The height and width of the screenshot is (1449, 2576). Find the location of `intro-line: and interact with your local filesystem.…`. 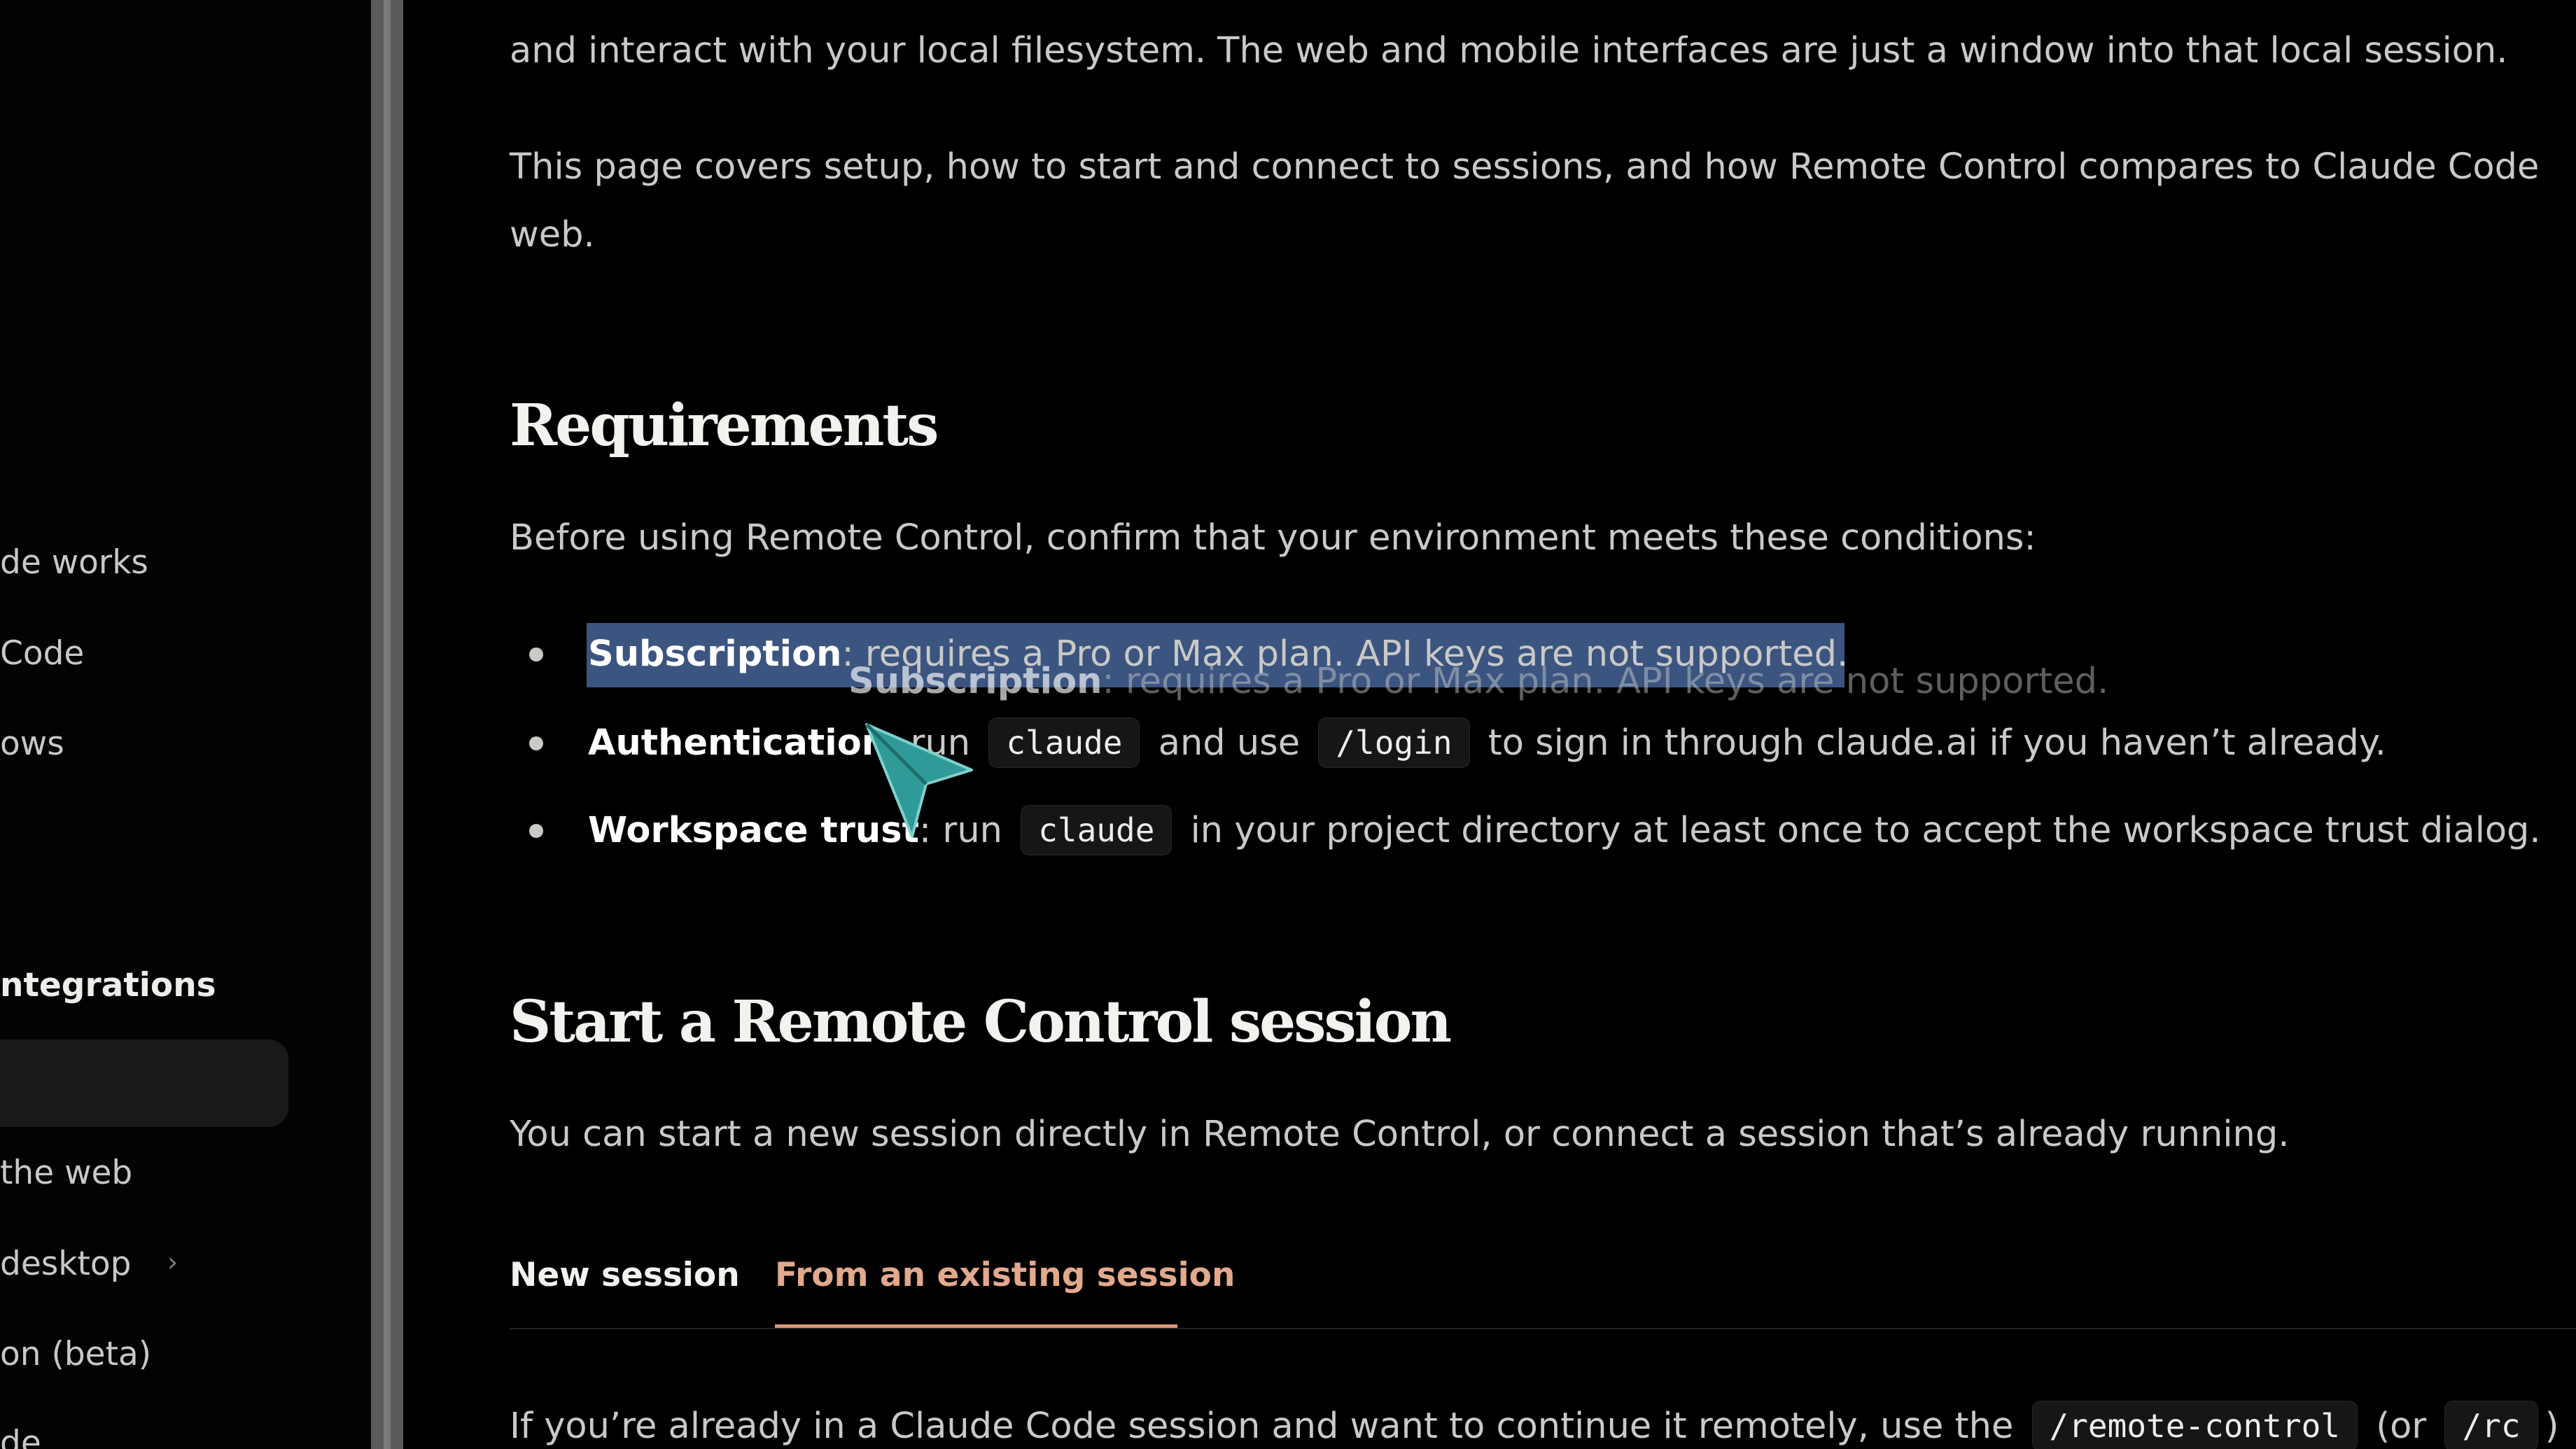

intro-line: and interact with your local filesystem.… is located at coordinates (1509, 50).